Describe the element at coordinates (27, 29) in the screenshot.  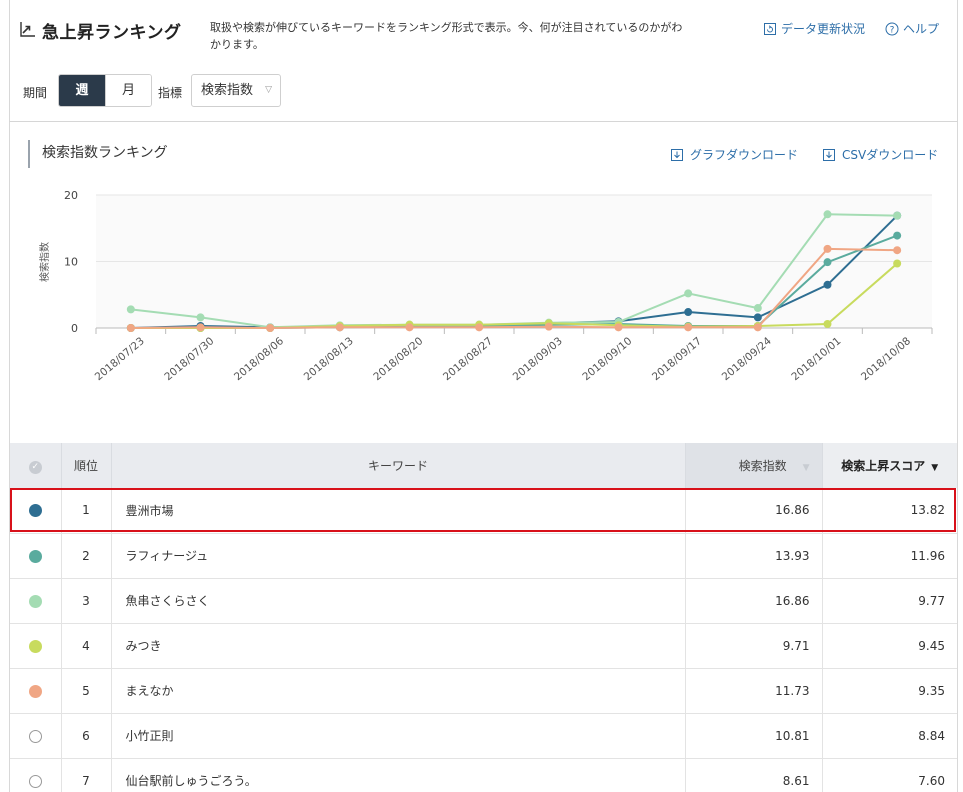
I see `trending-up-icon` at that location.